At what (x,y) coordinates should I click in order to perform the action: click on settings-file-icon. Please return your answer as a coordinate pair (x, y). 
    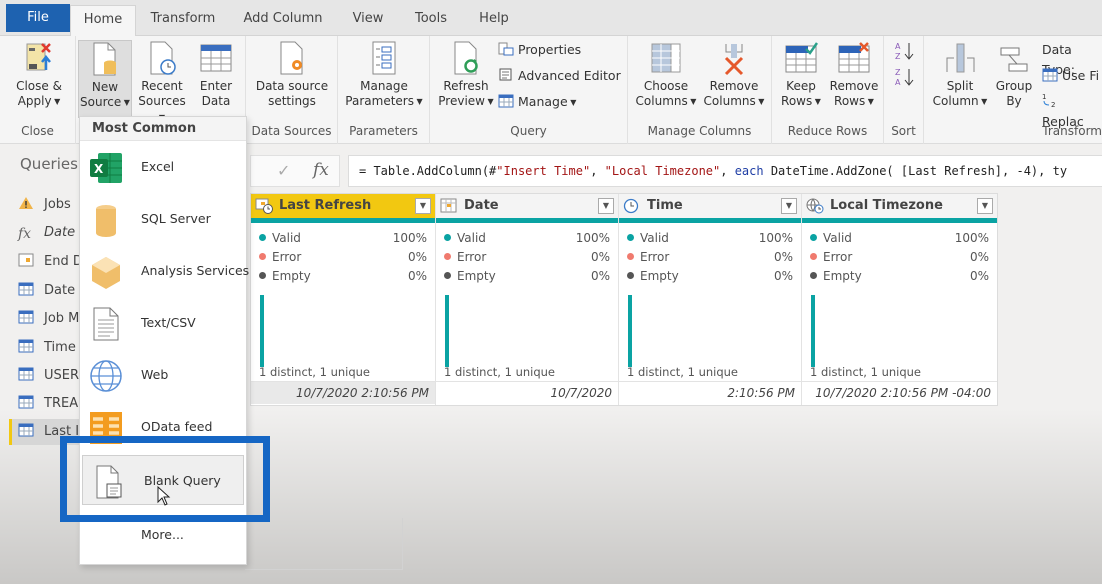
    Looking at the image, I should click on (292, 58).